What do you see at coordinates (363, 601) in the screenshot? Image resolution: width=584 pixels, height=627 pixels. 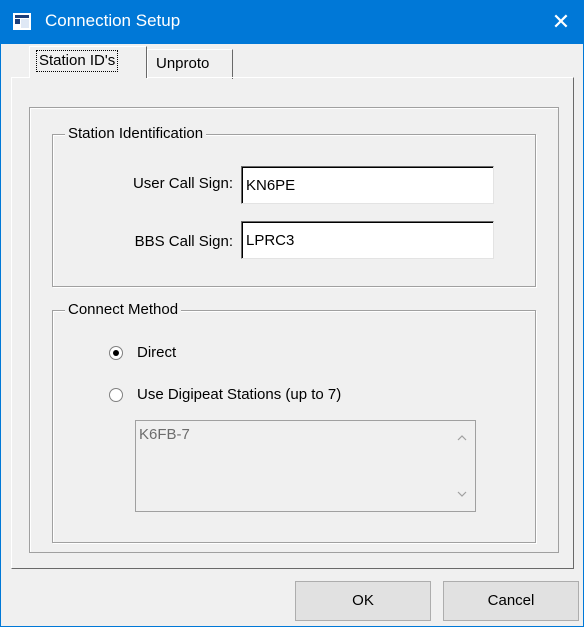 I see `ok-button: OK` at bounding box center [363, 601].